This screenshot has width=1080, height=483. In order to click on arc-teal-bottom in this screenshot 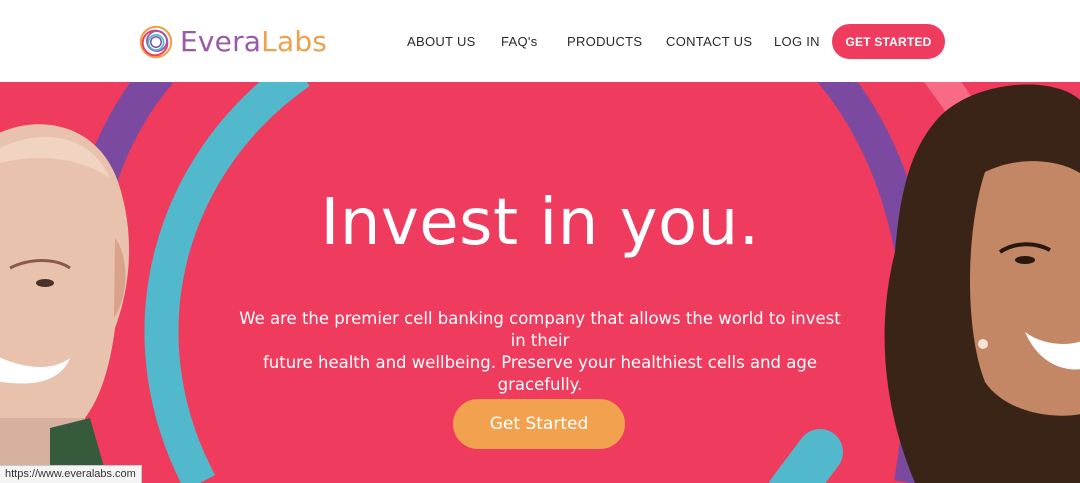, I will do `click(806, 456)`.